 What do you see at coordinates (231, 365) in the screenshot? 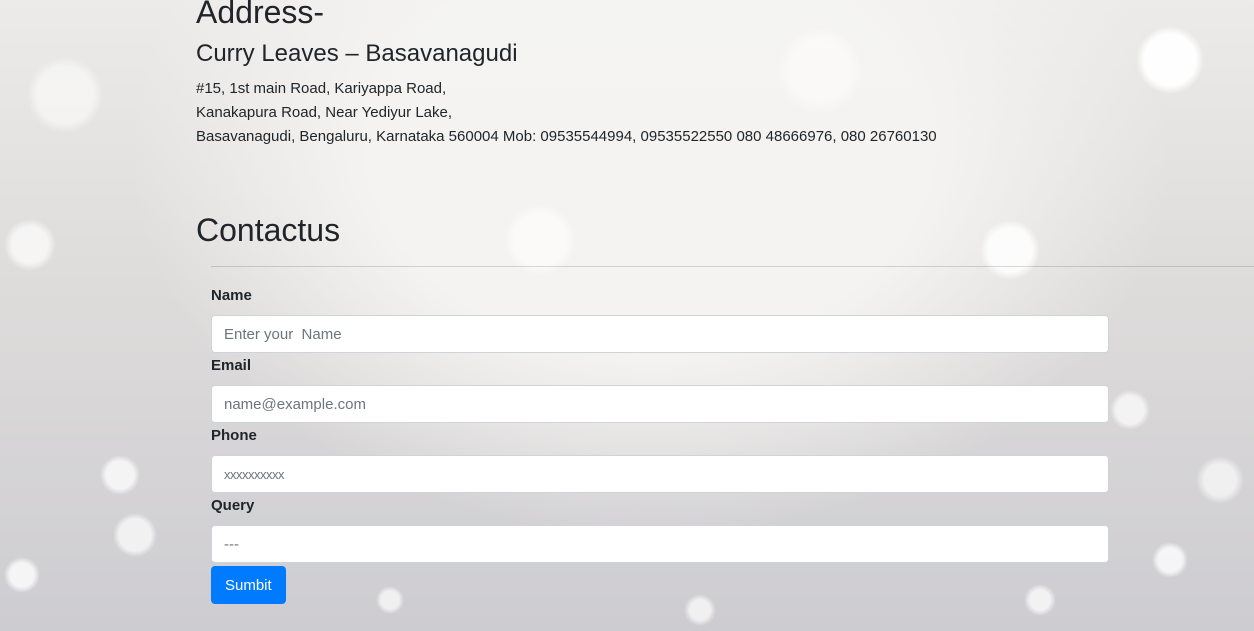
I see `email-label: Email` at bounding box center [231, 365].